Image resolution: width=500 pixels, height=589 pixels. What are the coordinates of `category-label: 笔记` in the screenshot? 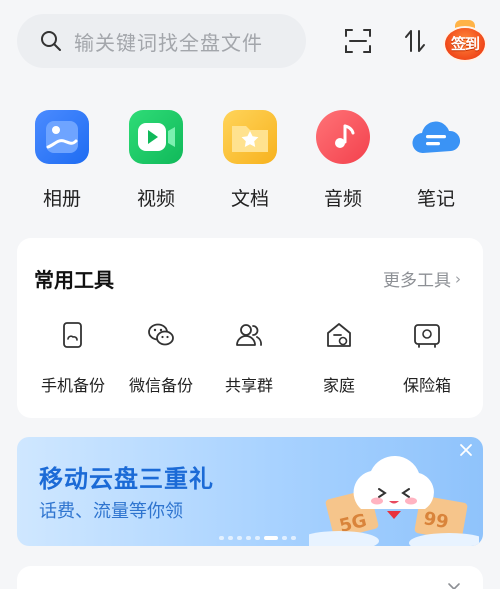 It's located at (435, 199).